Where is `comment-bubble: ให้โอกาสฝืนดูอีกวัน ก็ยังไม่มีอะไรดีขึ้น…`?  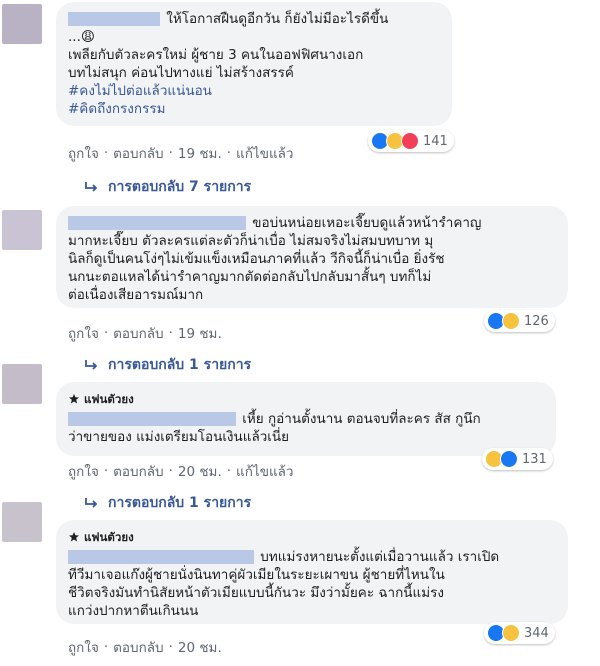
comment-bubble: ให้โอกาสฝืนดูอีกวัน ก็ยังไม่มีอะไรดีขึ้น… is located at coordinates (254, 64).